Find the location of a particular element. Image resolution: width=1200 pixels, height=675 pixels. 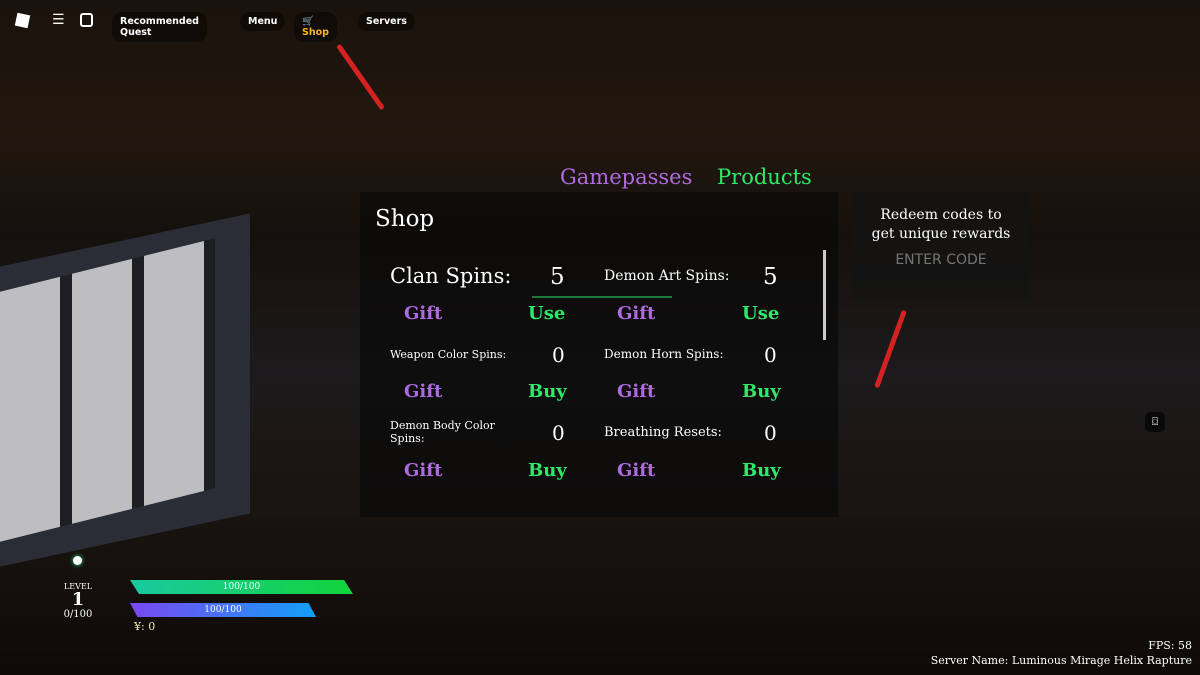

screenshot-icon: ⌼ is located at coordinates (1155, 422).